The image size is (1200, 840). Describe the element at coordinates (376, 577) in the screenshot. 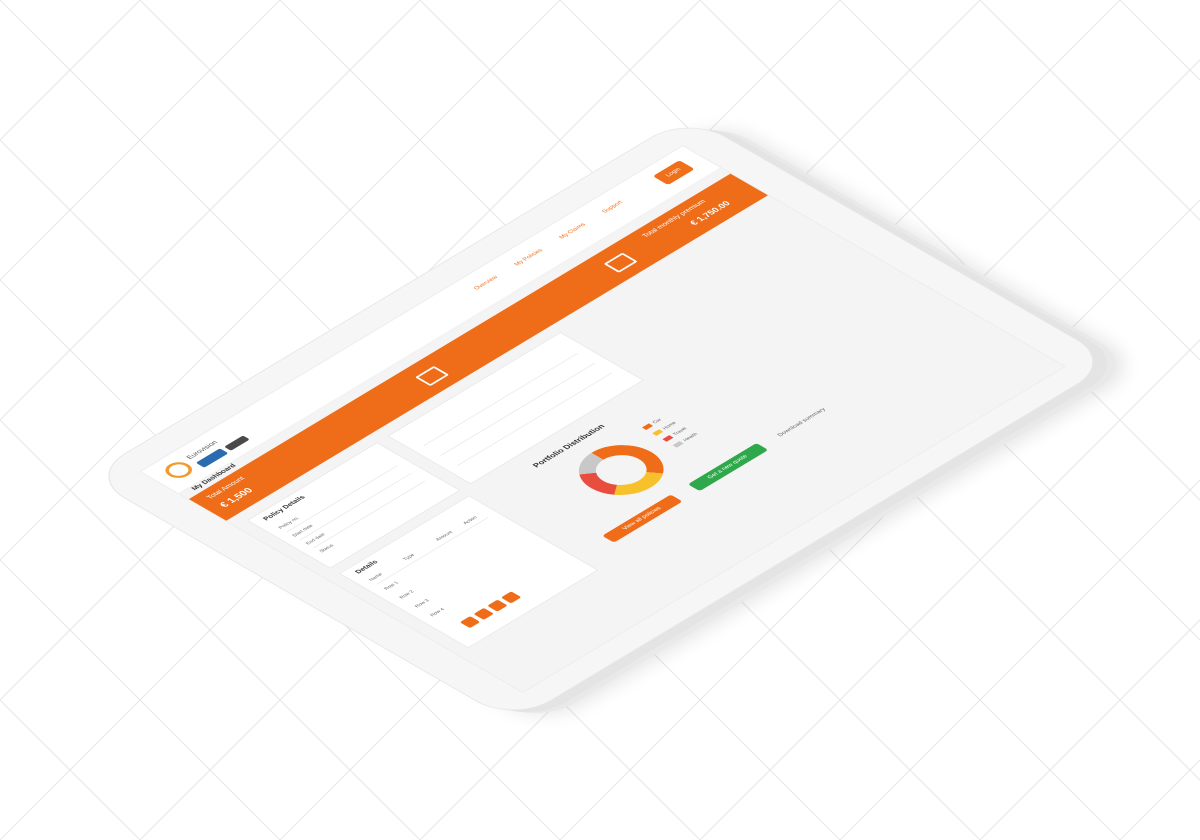

I see `column-header: Name` at that location.